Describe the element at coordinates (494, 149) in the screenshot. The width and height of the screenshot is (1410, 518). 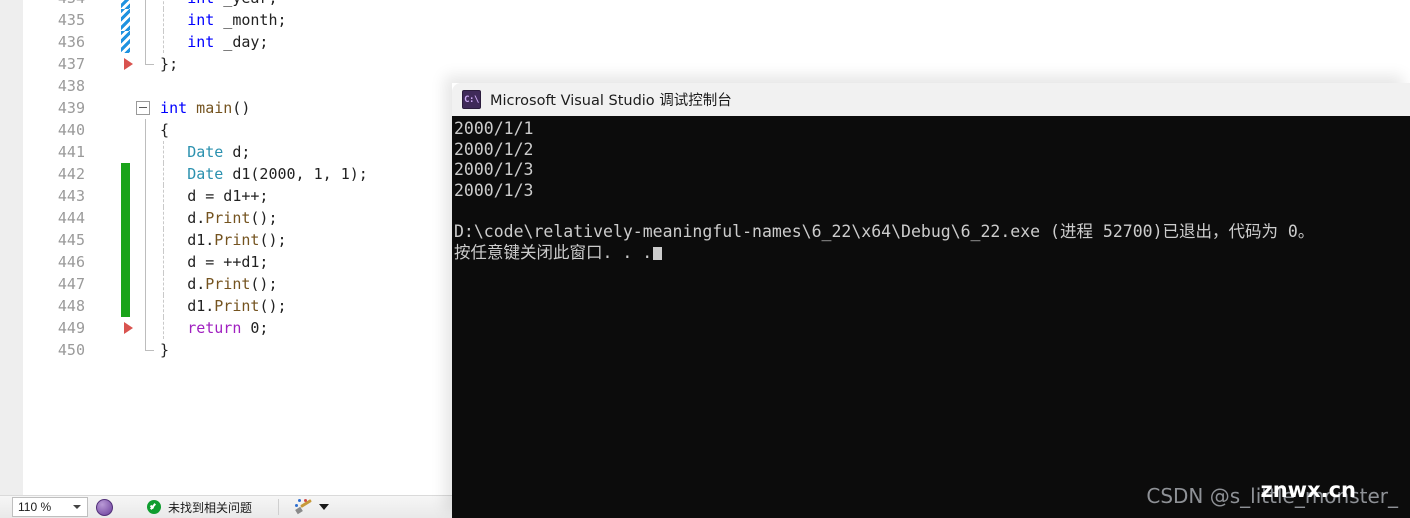
I see `console-output-line: 2000/1/2` at that location.